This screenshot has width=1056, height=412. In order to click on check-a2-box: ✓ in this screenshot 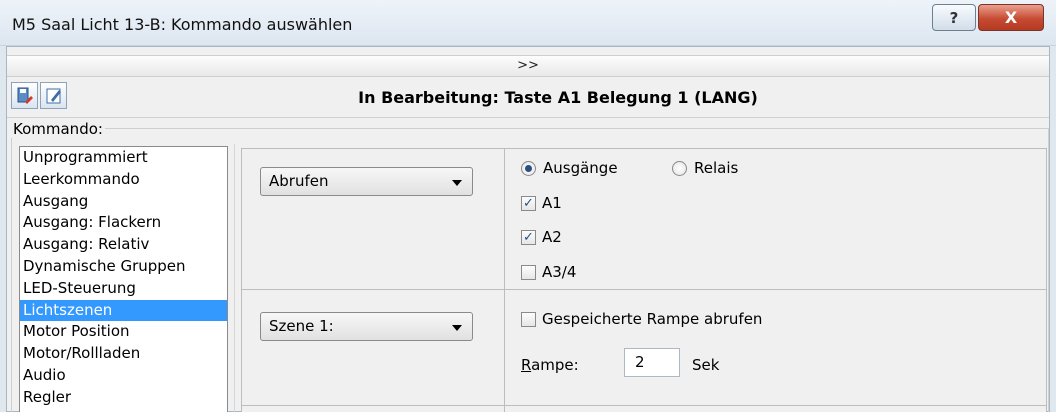, I will do `click(528, 237)`.